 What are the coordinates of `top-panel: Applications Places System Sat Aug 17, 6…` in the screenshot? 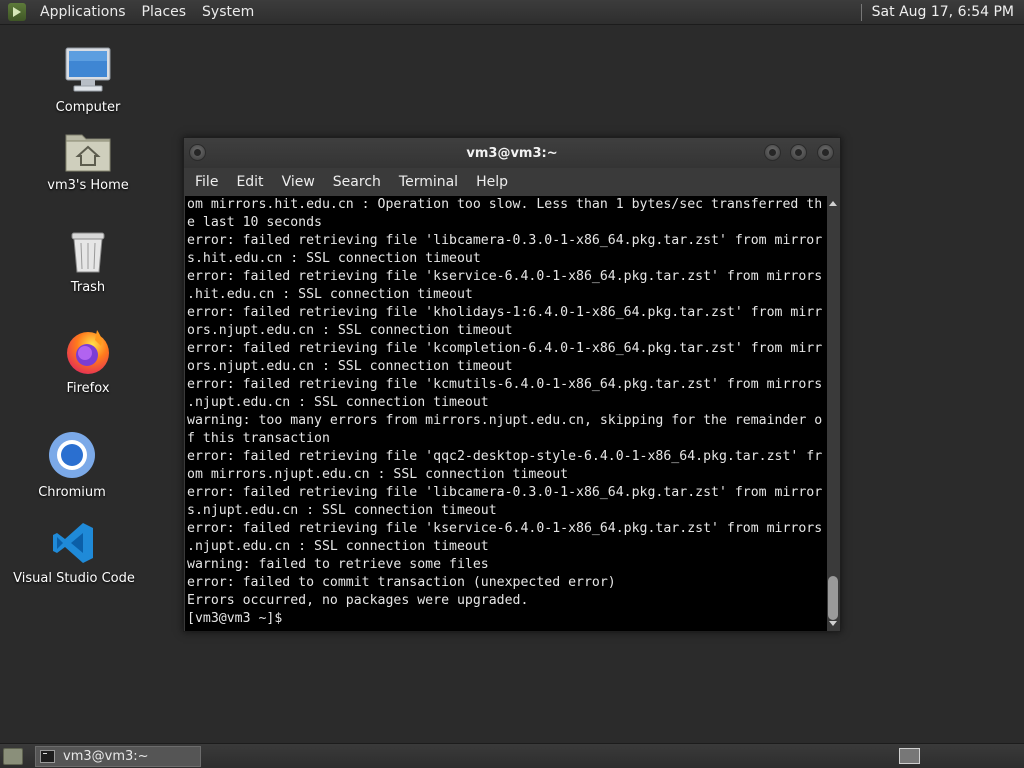 It's located at (512, 12).